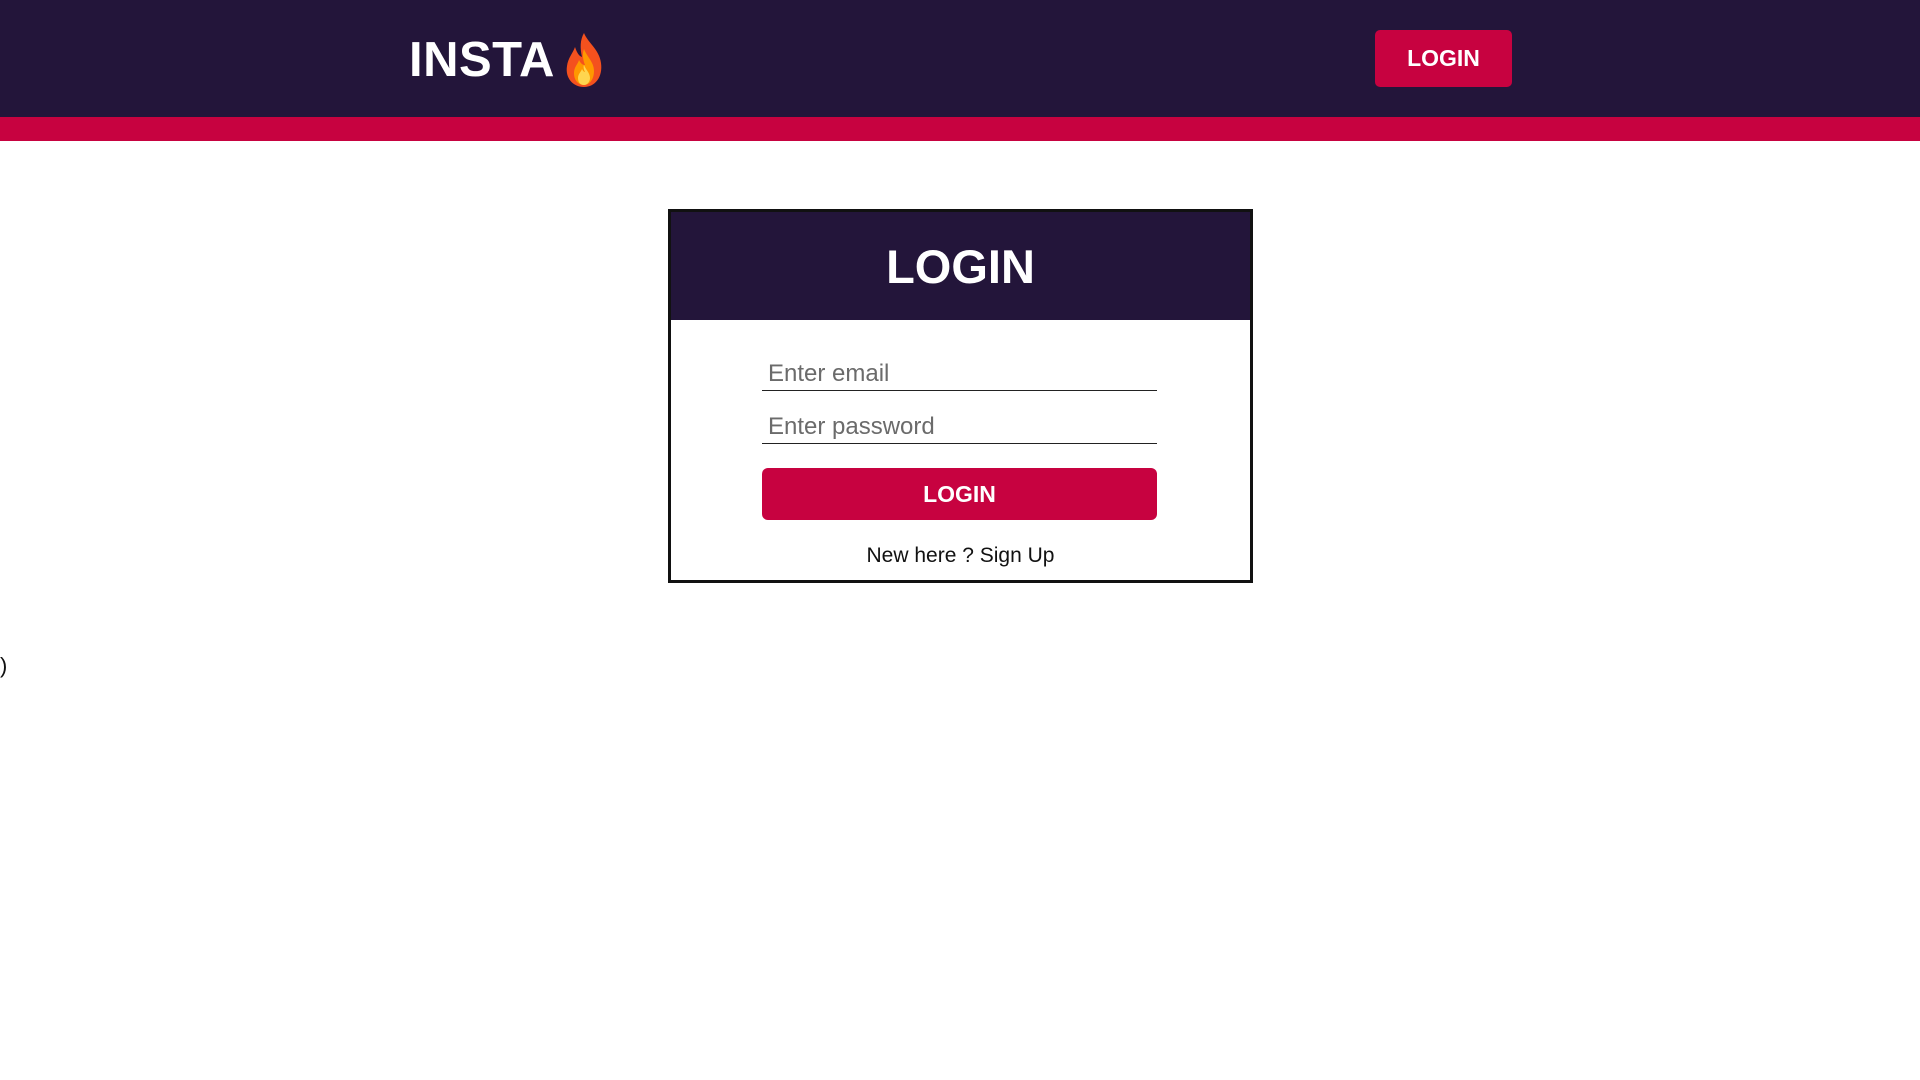  I want to click on brand-logo: INSTA, so click(509, 60).